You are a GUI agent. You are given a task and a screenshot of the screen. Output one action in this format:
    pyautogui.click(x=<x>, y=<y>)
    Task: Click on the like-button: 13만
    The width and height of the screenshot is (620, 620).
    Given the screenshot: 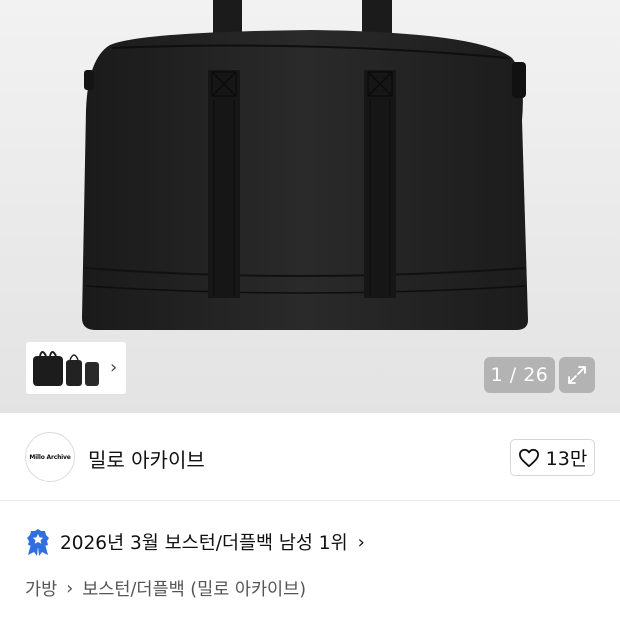 What is the action you would take?
    pyautogui.click(x=552, y=457)
    